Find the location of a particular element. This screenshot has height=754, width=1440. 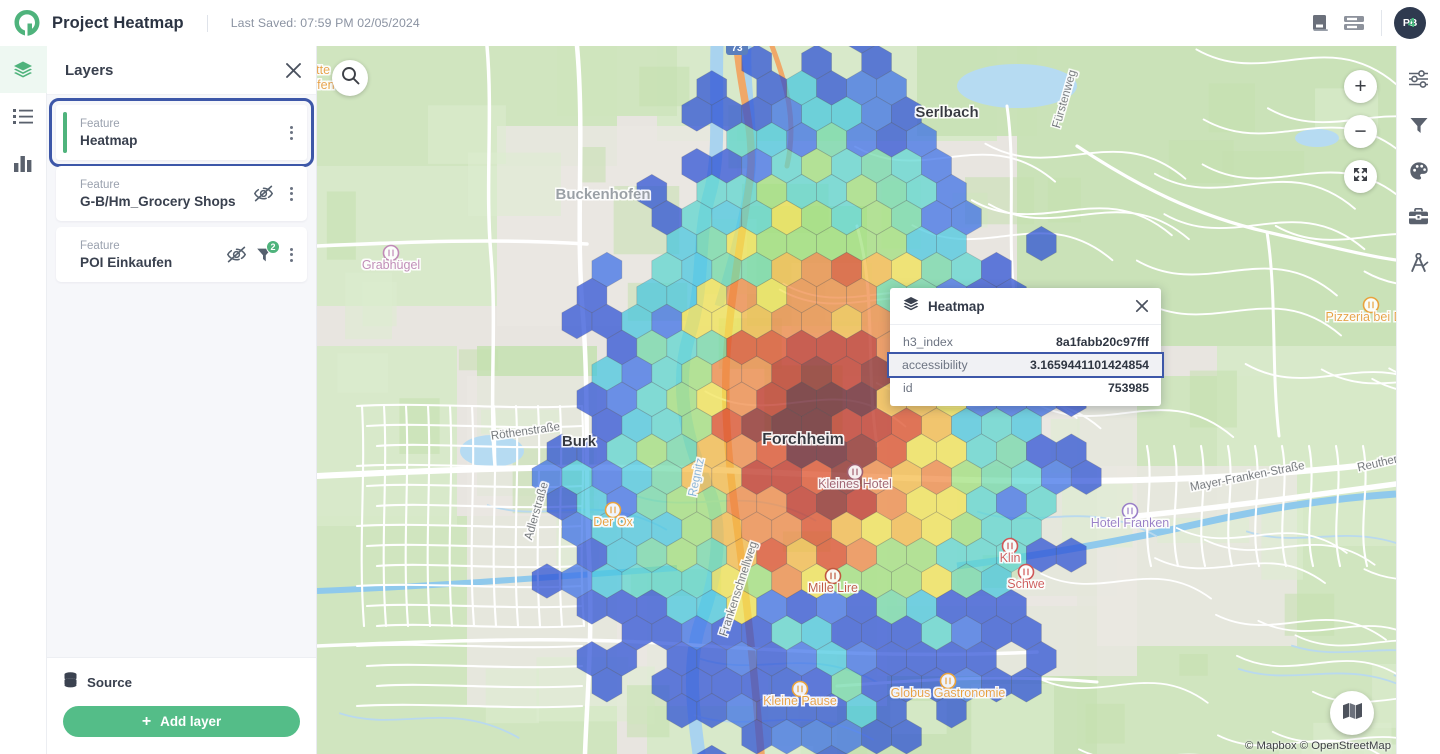

zoom-out-button: − is located at coordinates (1360, 131).